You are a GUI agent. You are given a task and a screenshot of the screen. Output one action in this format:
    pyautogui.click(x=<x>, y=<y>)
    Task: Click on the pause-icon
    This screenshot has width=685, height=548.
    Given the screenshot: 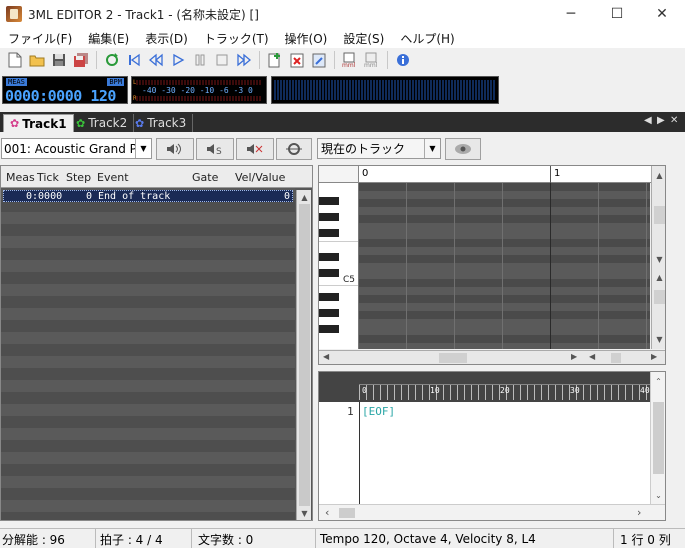 What is the action you would take?
    pyautogui.click(x=200, y=60)
    